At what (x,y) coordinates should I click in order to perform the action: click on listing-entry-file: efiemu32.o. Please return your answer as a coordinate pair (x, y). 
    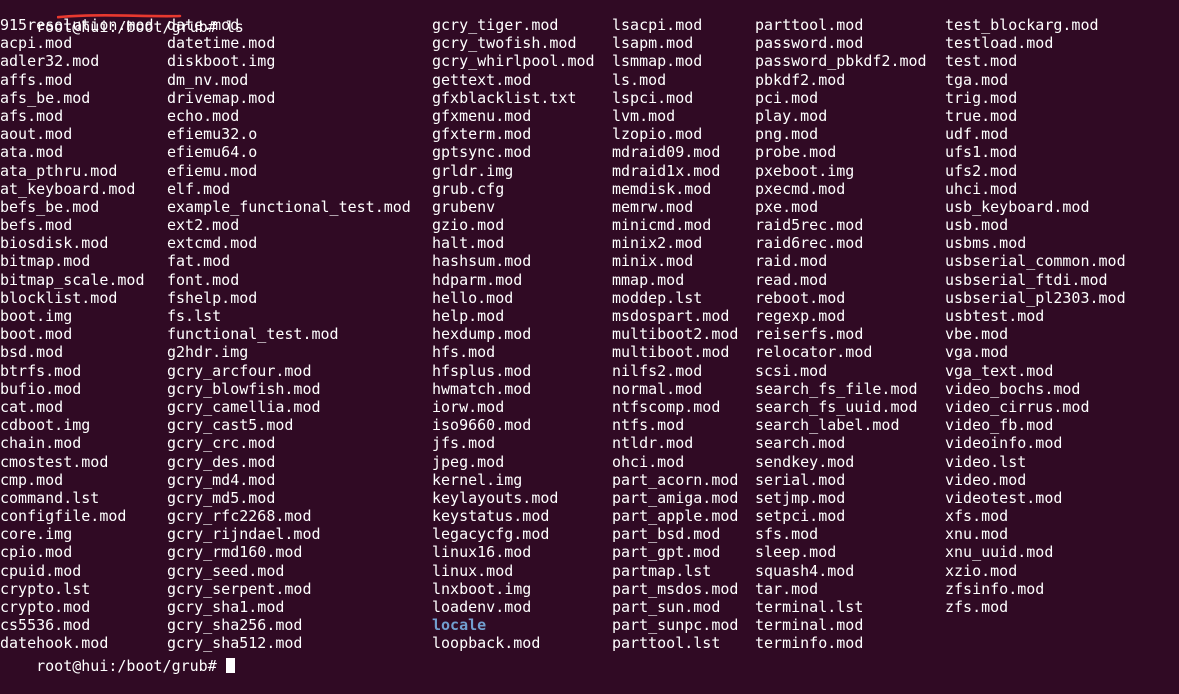
    Looking at the image, I should click on (212, 134).